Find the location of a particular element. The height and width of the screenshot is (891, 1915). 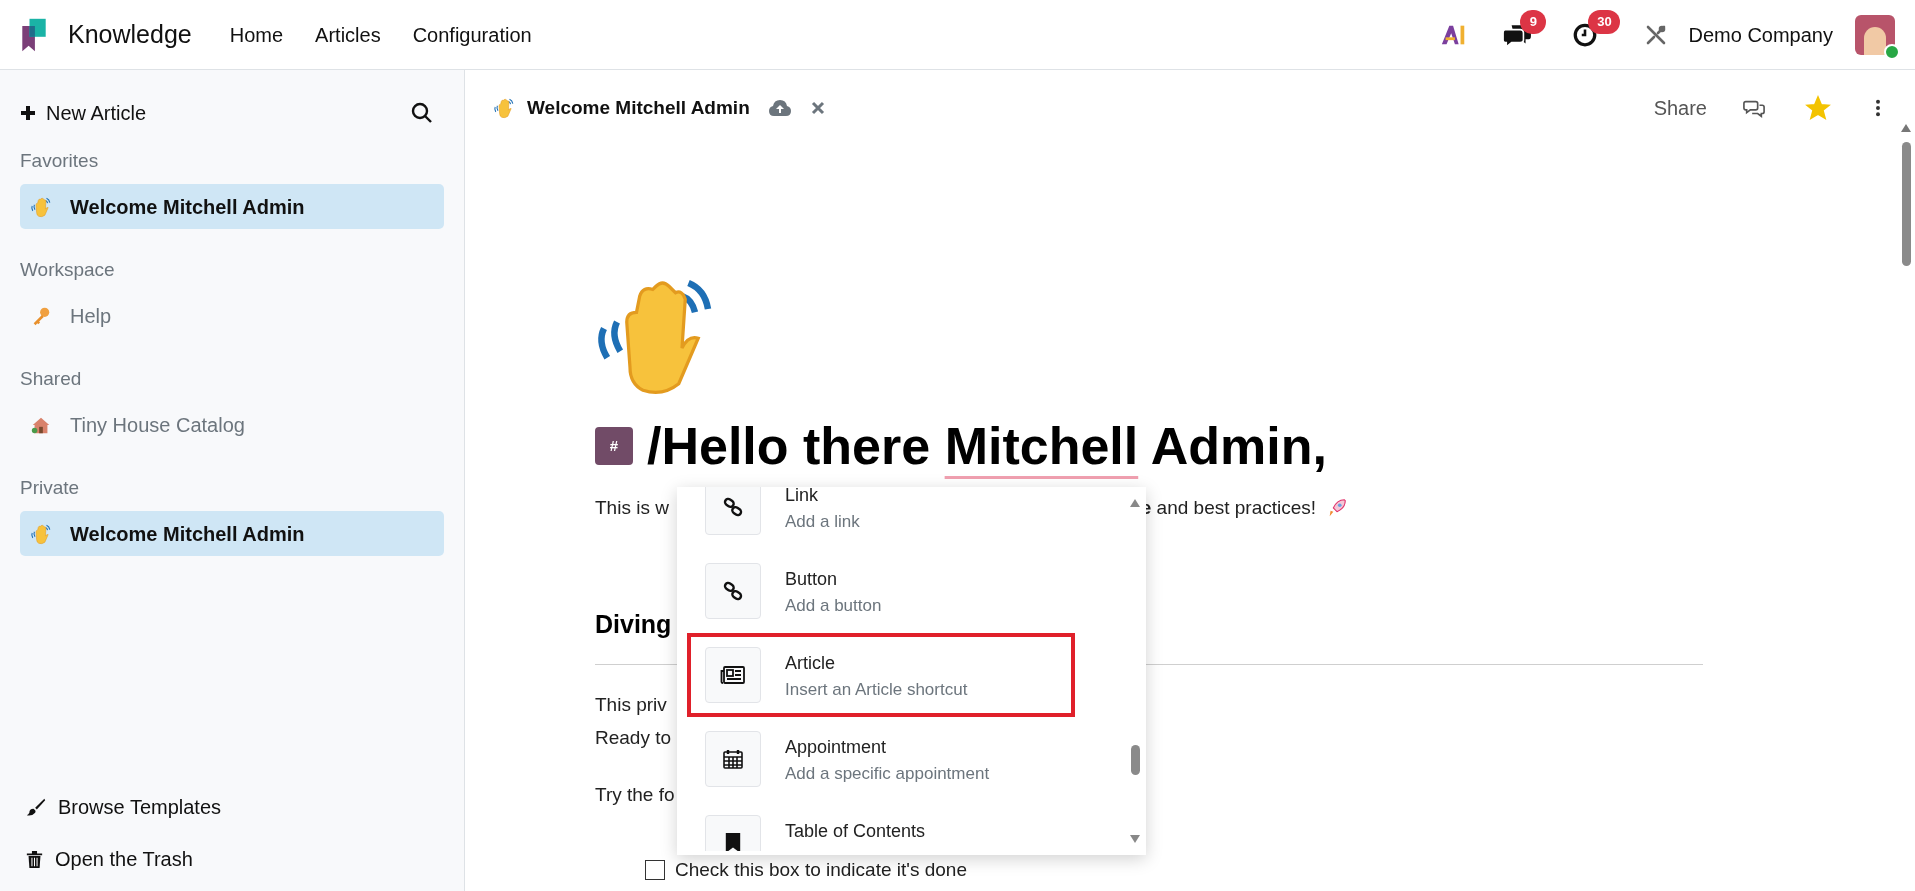

new-article-button: New Article is located at coordinates (83, 113).